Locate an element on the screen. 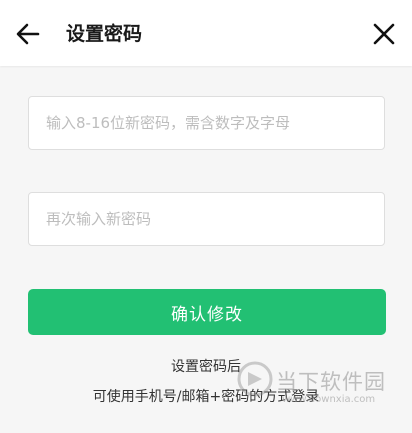 The image size is (412, 433). confirm-change-button: 确认修改 is located at coordinates (207, 312).